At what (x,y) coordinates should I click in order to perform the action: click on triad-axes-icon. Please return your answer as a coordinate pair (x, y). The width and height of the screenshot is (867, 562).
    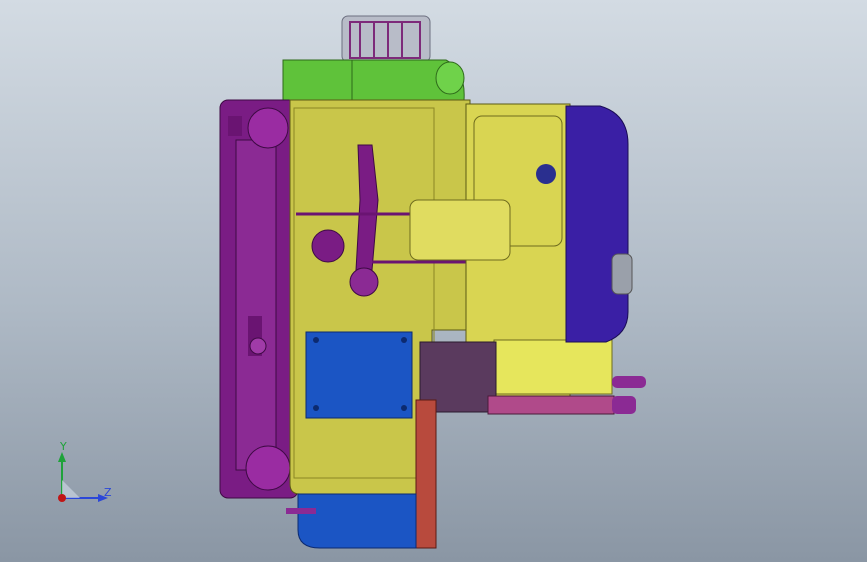
    Looking at the image, I should click on (83, 477).